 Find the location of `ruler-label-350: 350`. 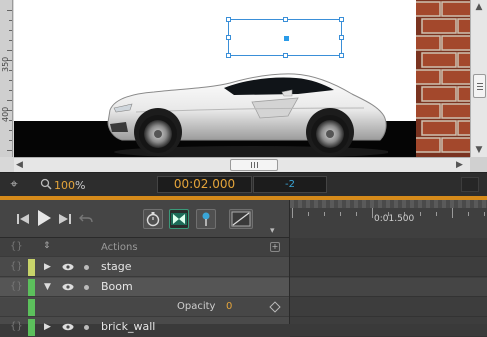

ruler-label-350: 350 is located at coordinates (5, 64).